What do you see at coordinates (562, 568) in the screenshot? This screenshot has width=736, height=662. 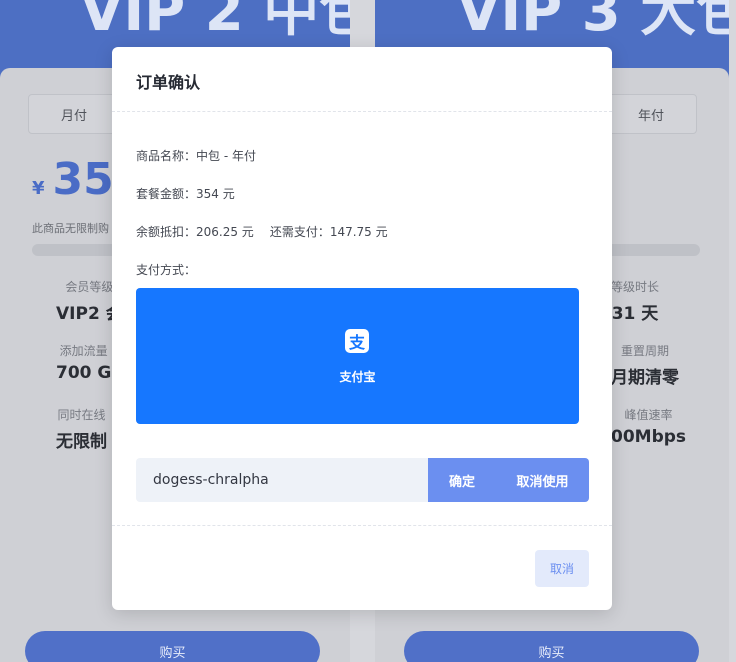 I see `cancel-button: 取消` at bounding box center [562, 568].